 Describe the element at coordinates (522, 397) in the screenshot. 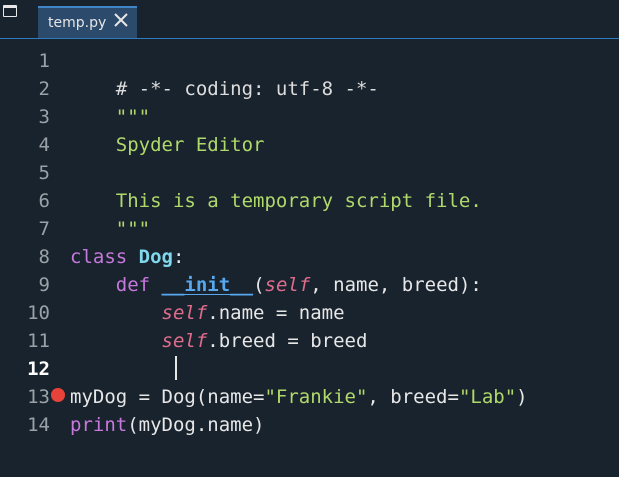

I see `punctuation-token: )` at that location.